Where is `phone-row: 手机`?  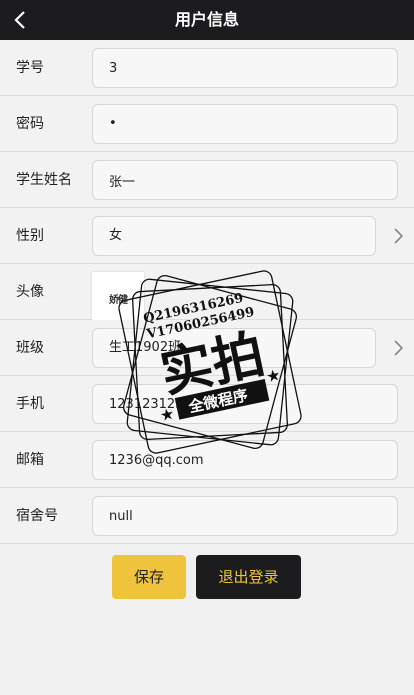 phone-row: 手机 is located at coordinates (207, 404).